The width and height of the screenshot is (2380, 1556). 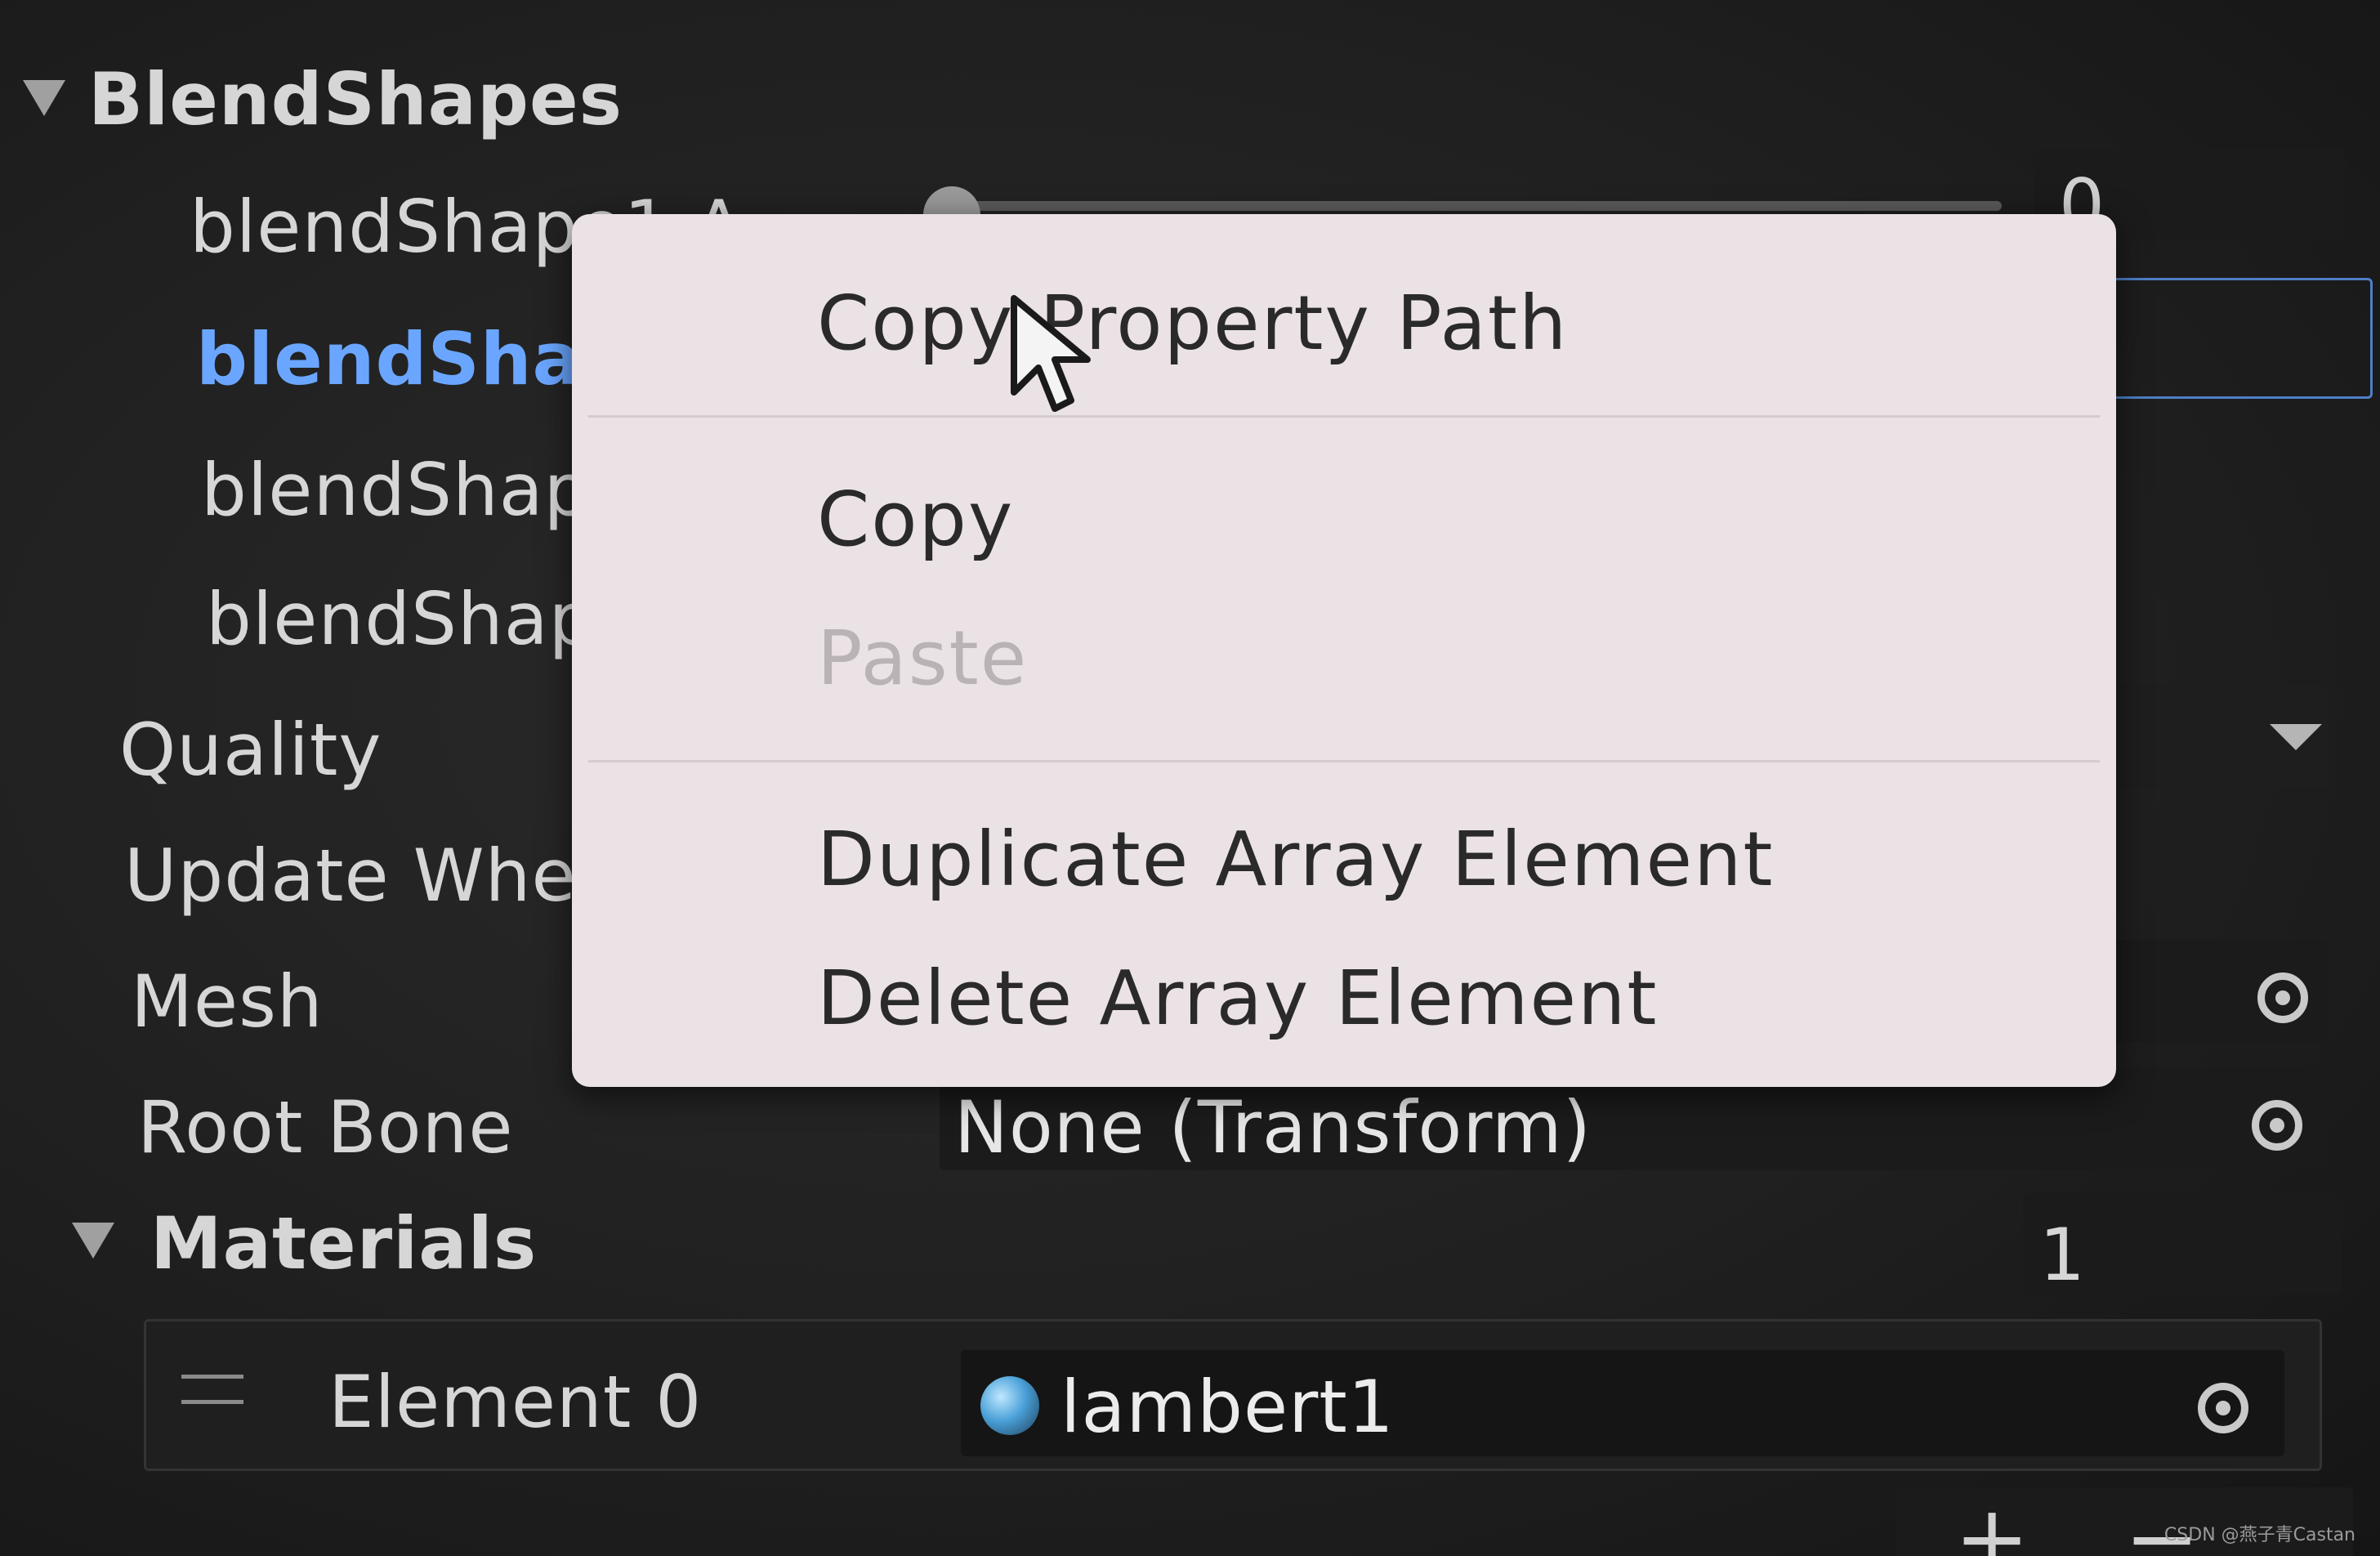 I want to click on mesh-picker-target-icon, so click(x=2282, y=997).